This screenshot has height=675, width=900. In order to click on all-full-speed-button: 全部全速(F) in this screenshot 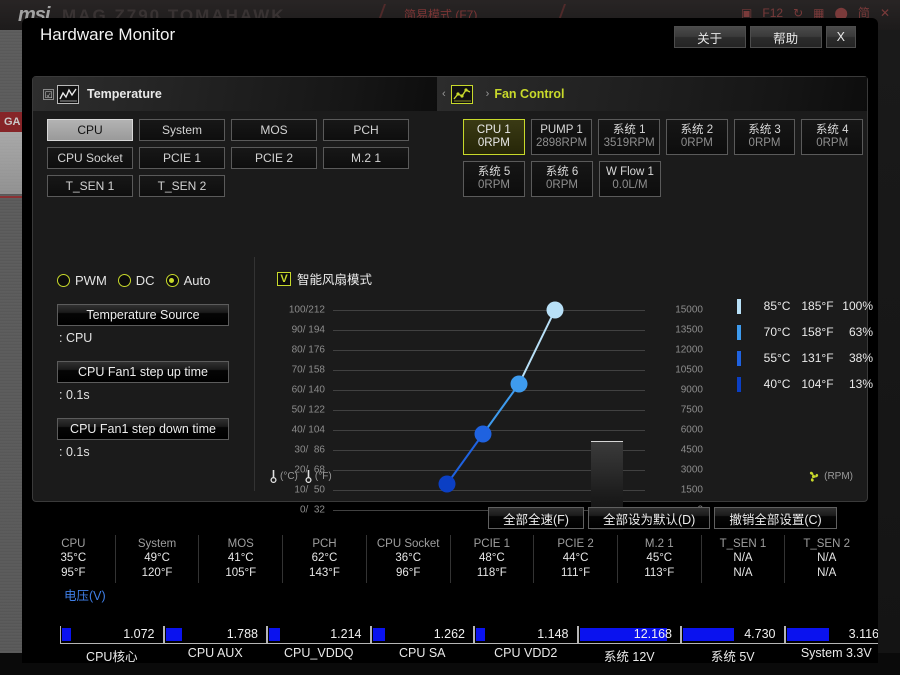, I will do `click(536, 518)`.